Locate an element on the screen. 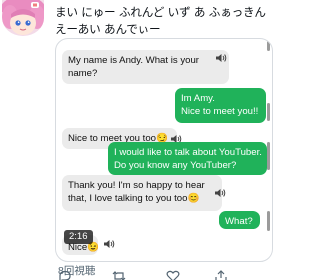  message-line: What? is located at coordinates (239, 221).